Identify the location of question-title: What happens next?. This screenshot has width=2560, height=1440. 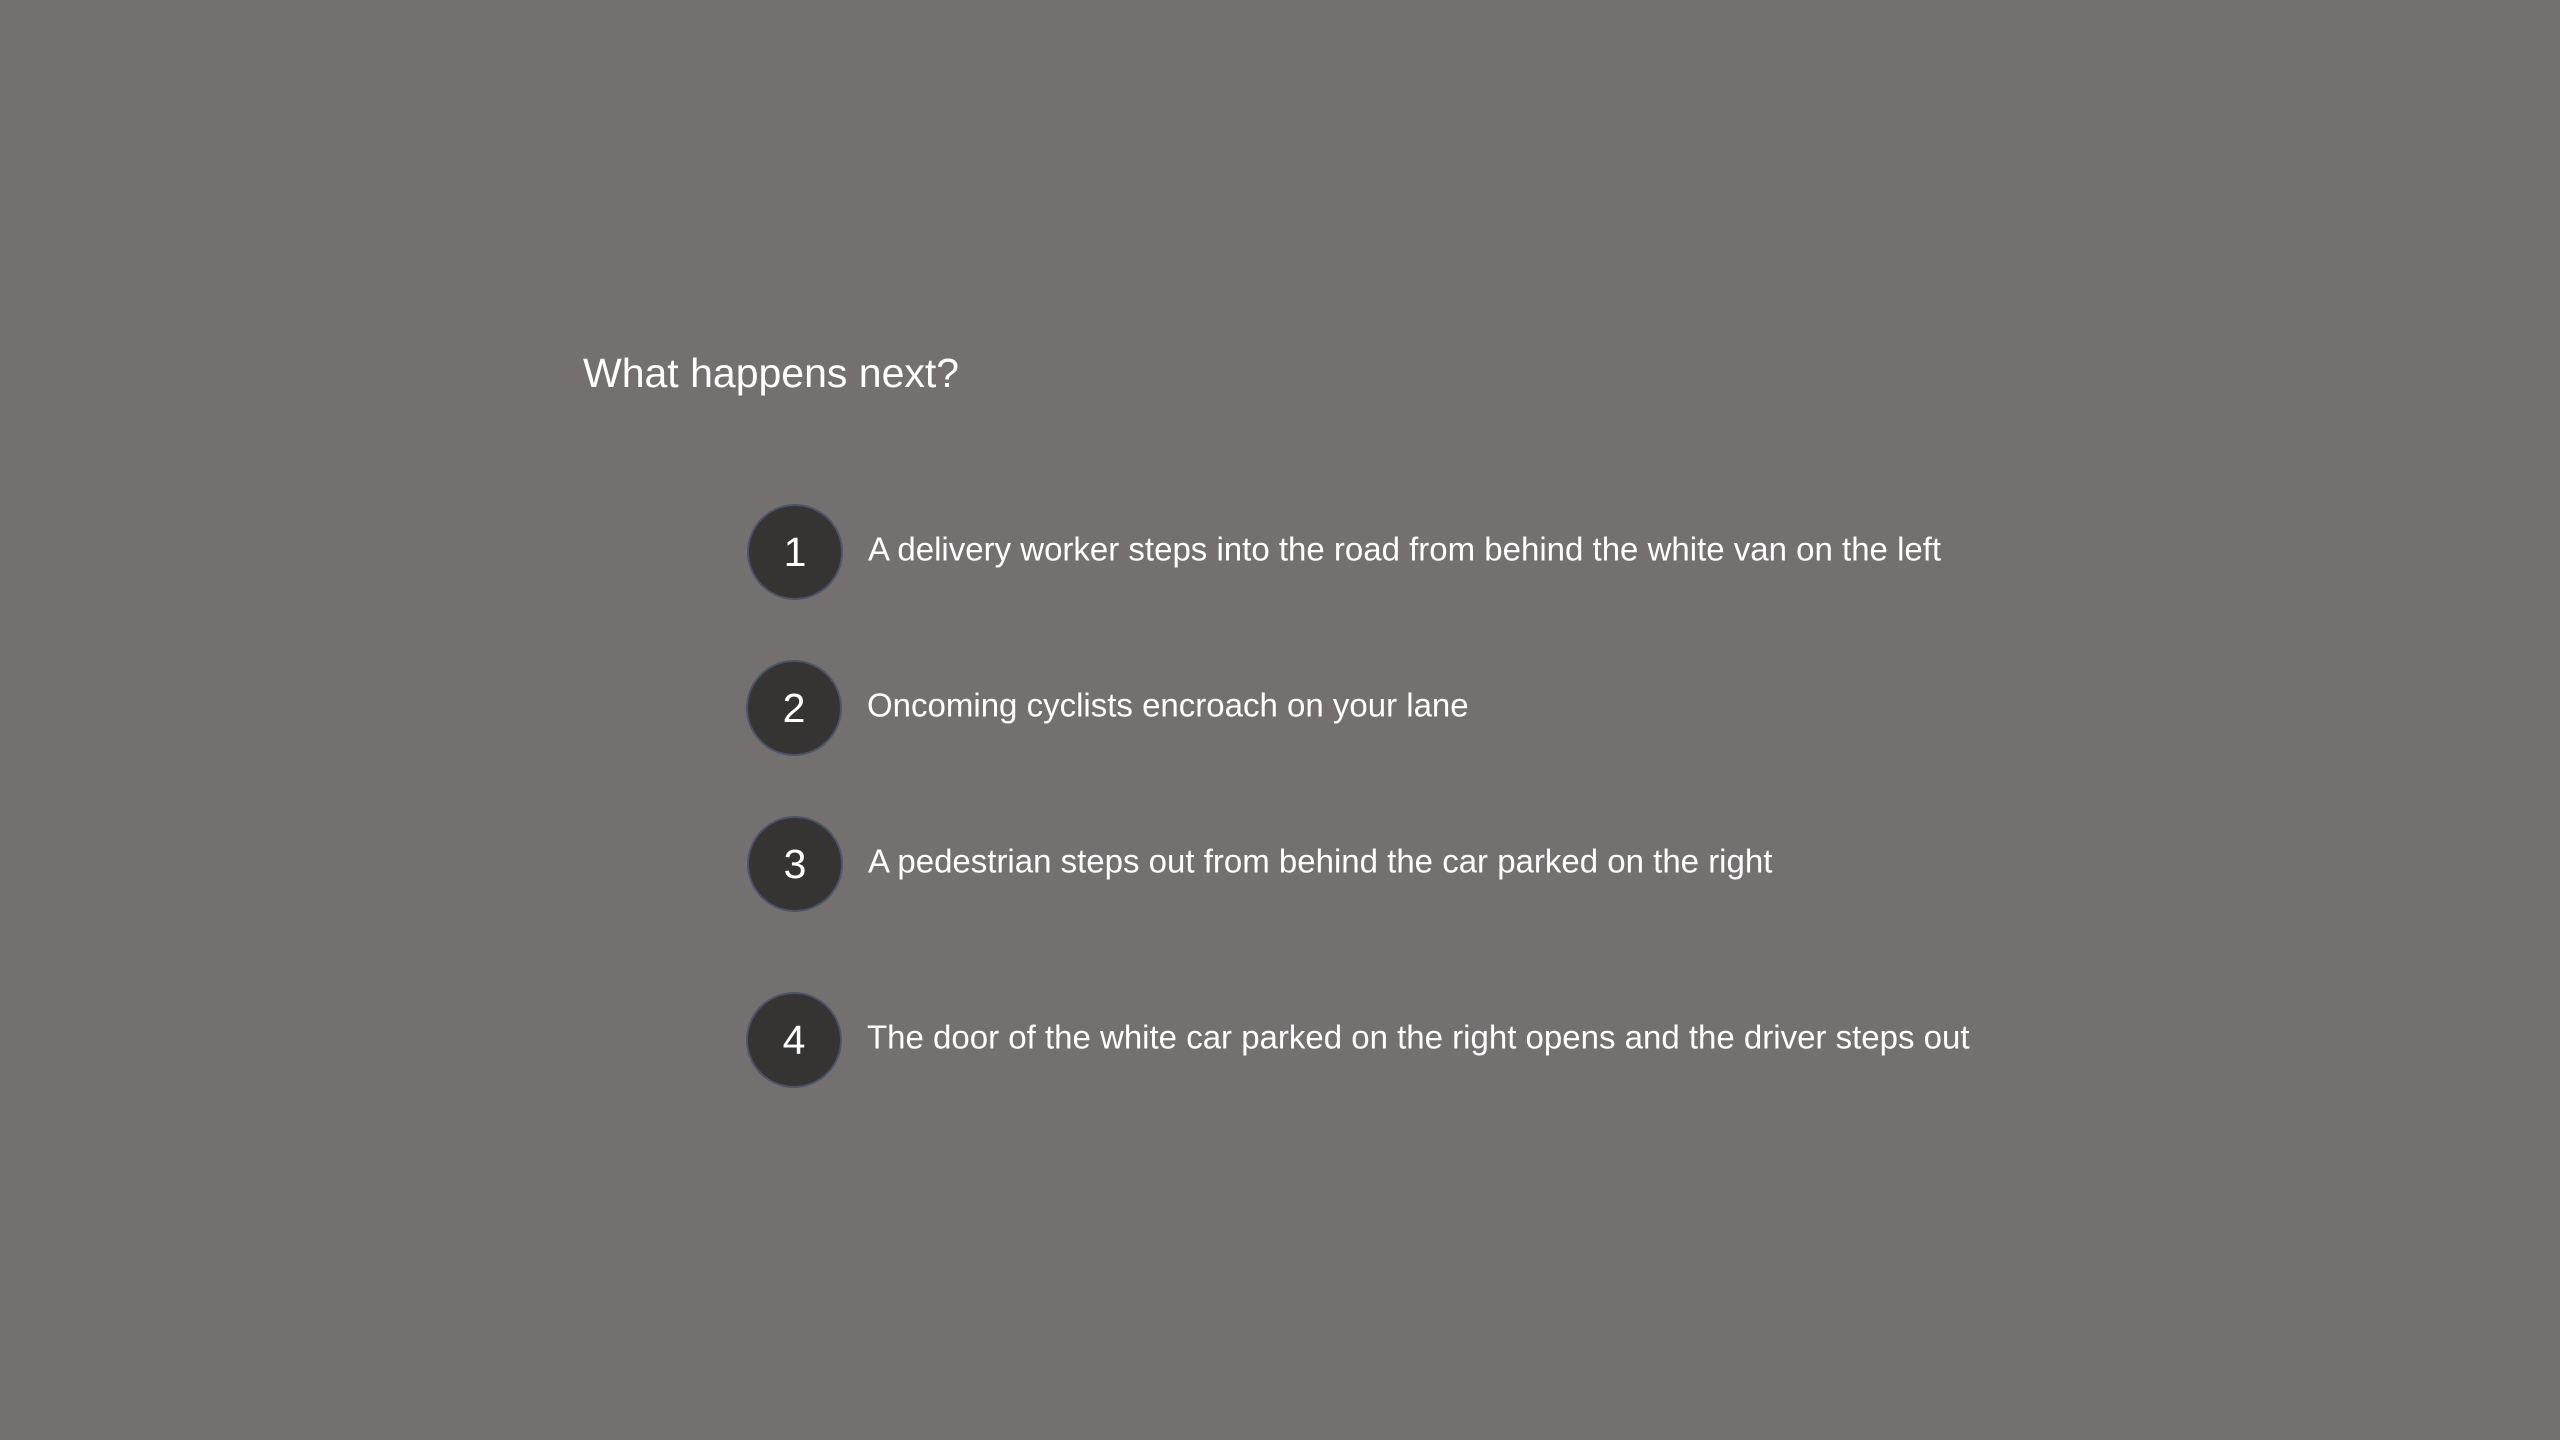
(771, 373).